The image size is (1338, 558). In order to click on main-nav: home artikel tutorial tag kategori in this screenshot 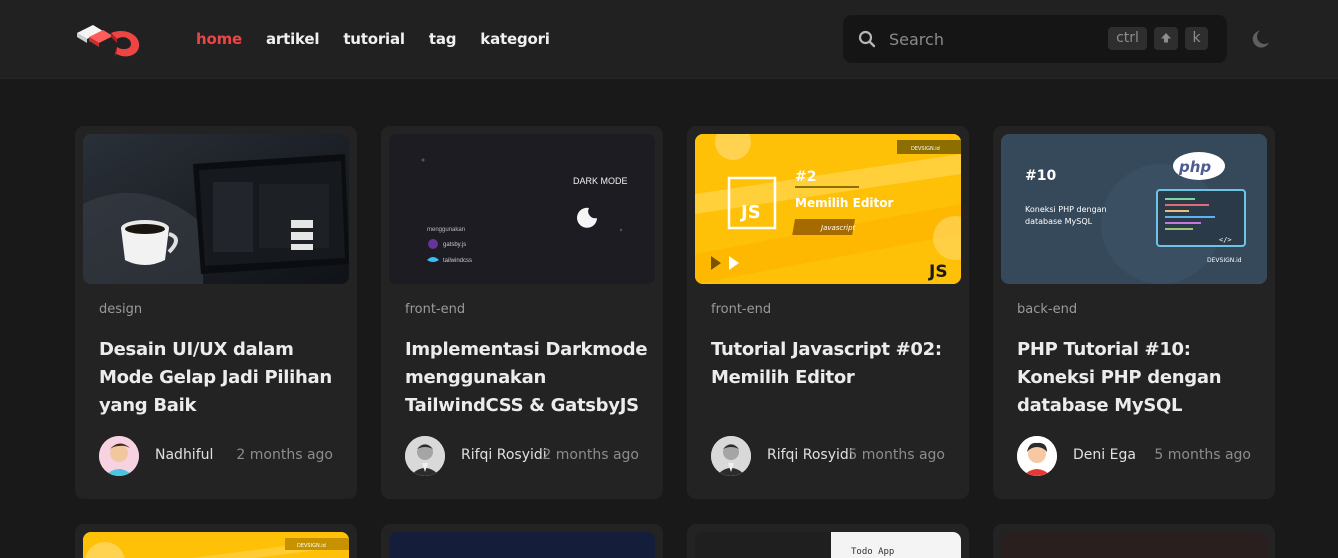, I will do `click(385, 39)`.